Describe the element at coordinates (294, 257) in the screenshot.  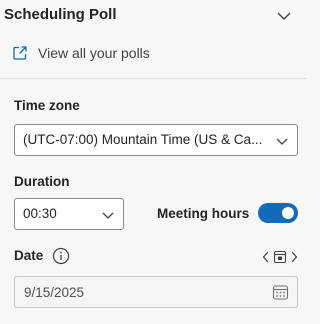
I see `chevron-right-icon` at that location.